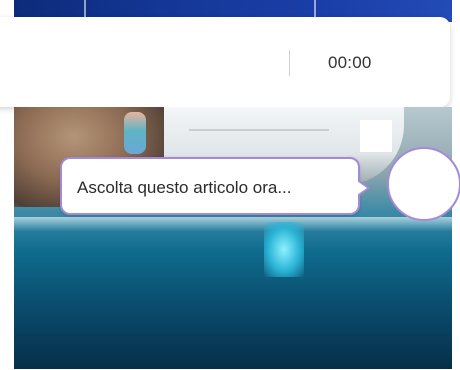 The image size is (460, 370). I want to click on play-button, so click(423, 184).